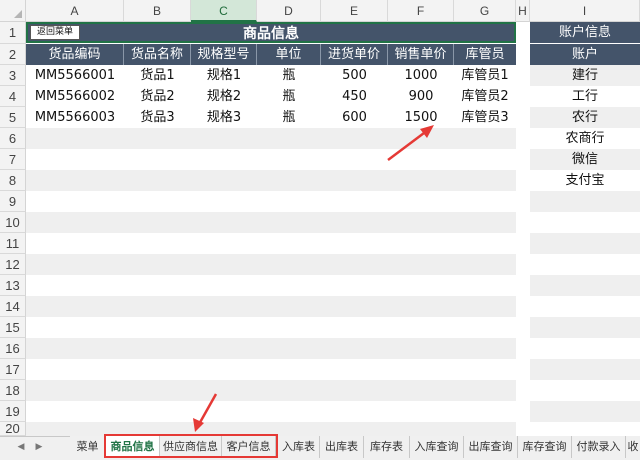 Image resolution: width=640 pixels, height=460 pixels. I want to click on cell-spec: 规格1, so click(224, 75).